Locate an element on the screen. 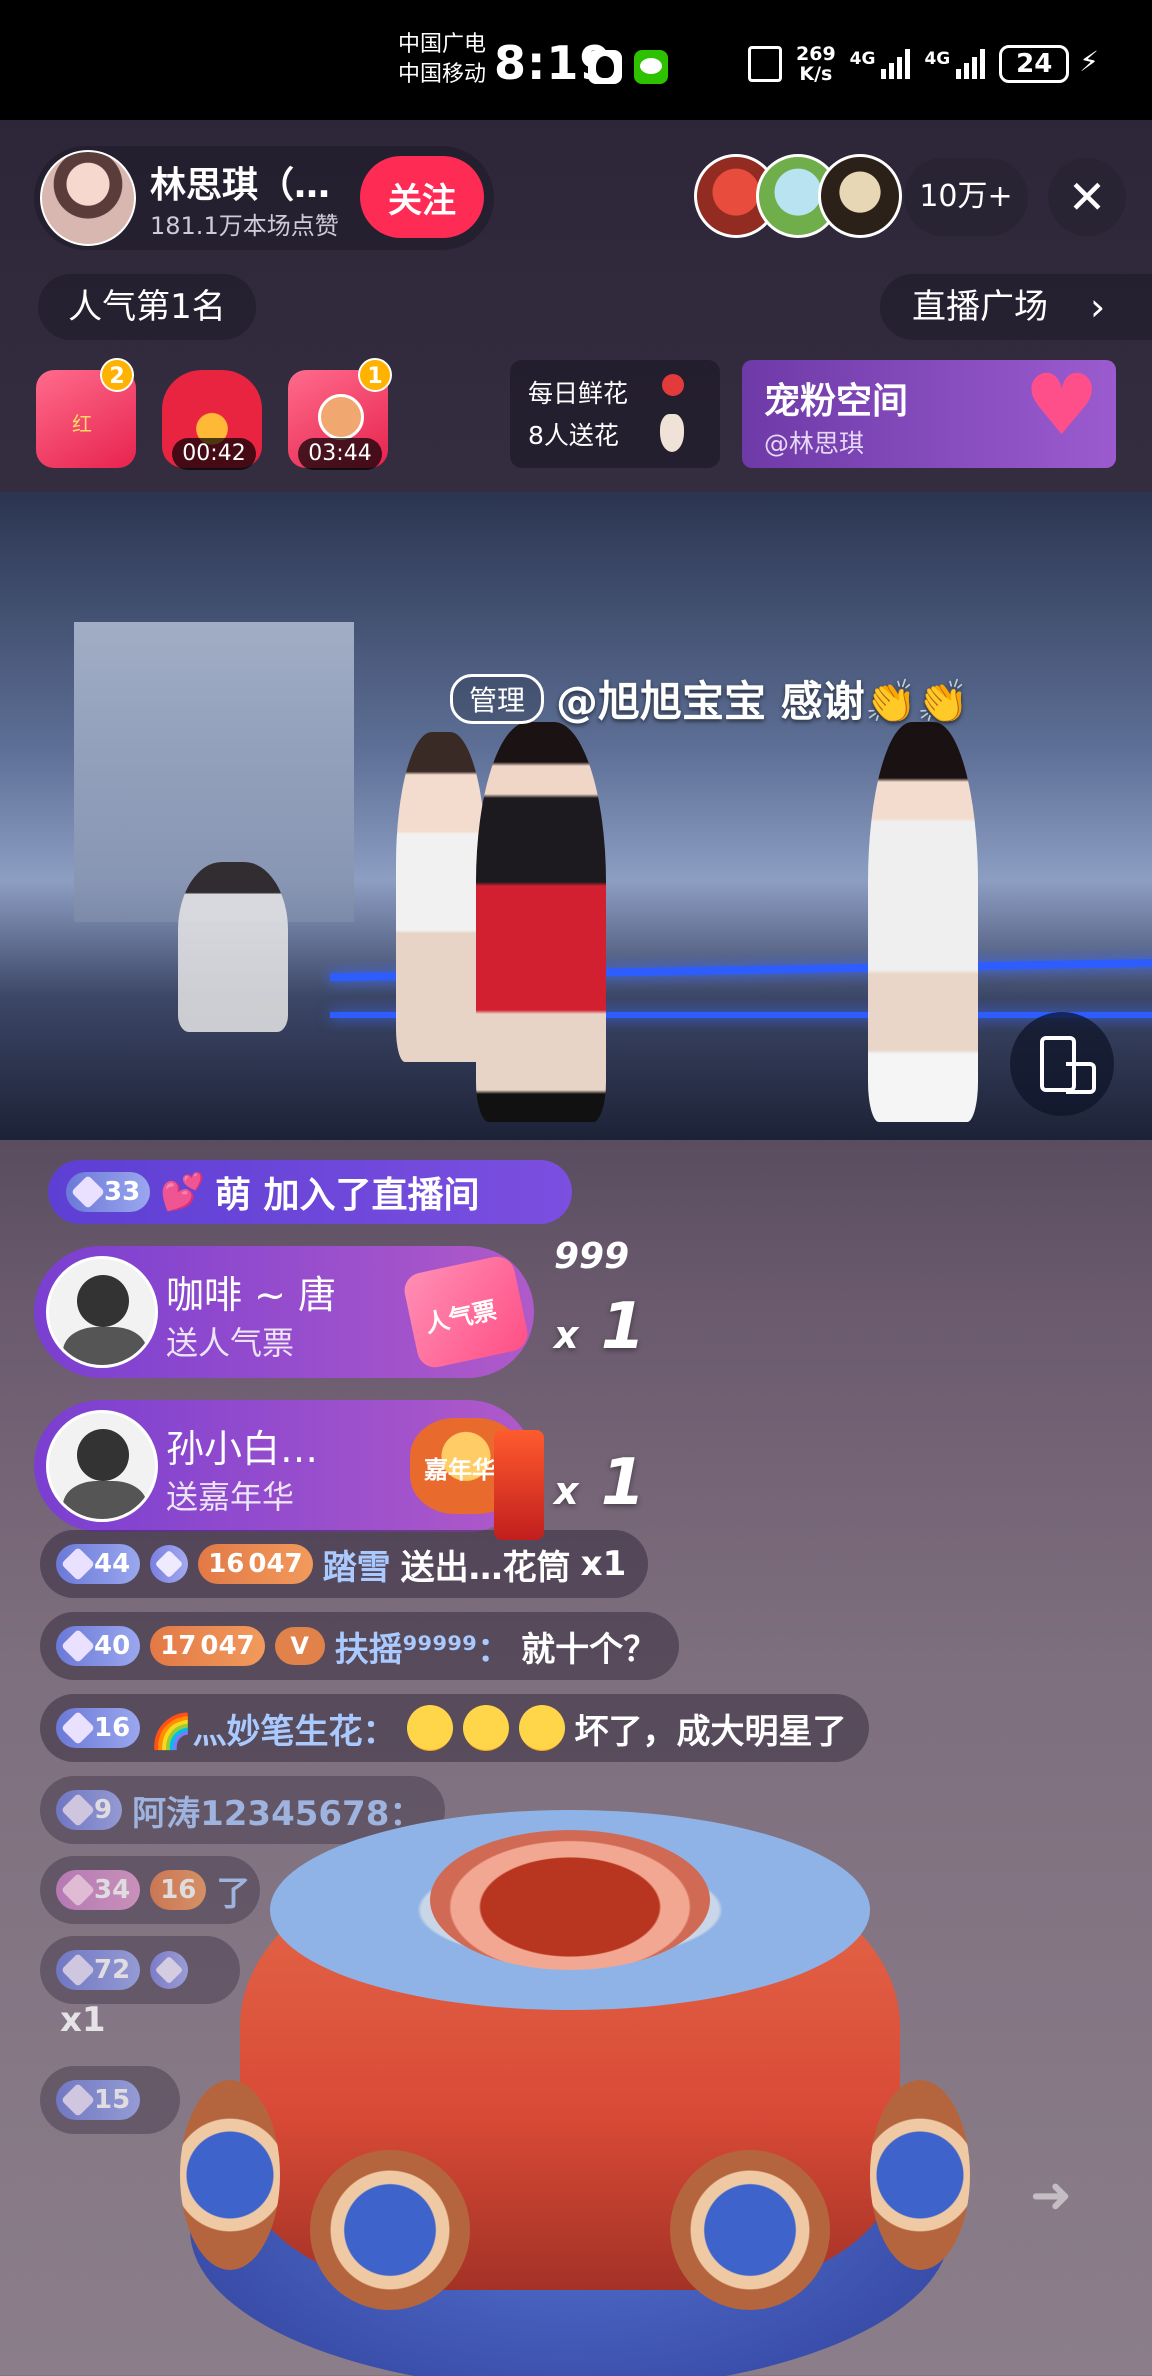 Image resolution: width=1152 pixels, height=2376 pixels. chat-message: 40 17 047 V 扶摇⁹⁹⁹⁹⁹： 就十个？ is located at coordinates (360, 1646).